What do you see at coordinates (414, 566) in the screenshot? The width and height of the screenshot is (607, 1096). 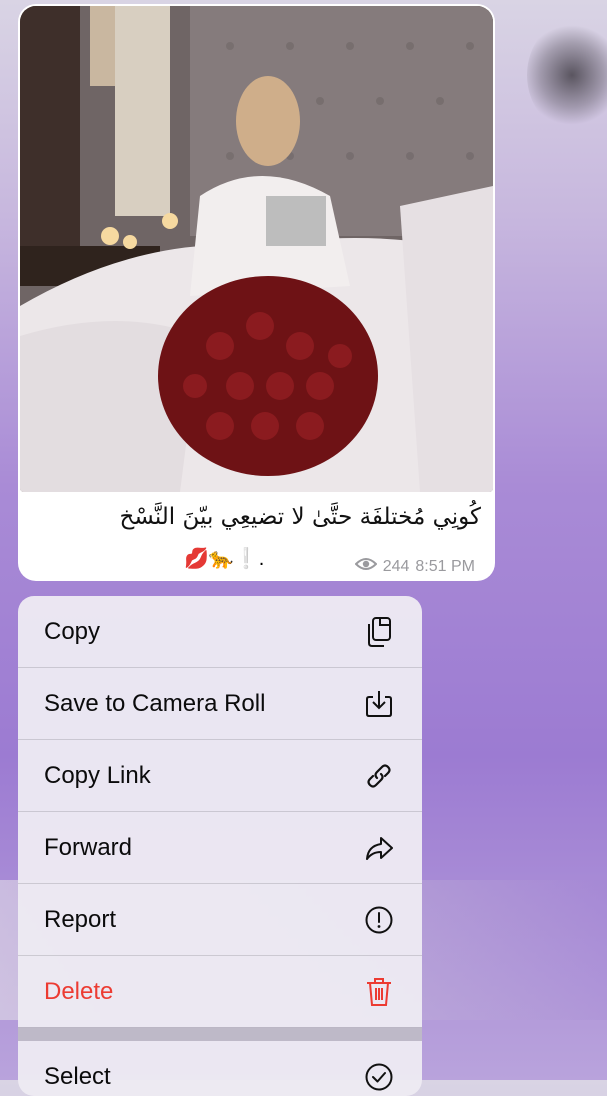 I see `message-meta: 244 8:51 PM` at bounding box center [414, 566].